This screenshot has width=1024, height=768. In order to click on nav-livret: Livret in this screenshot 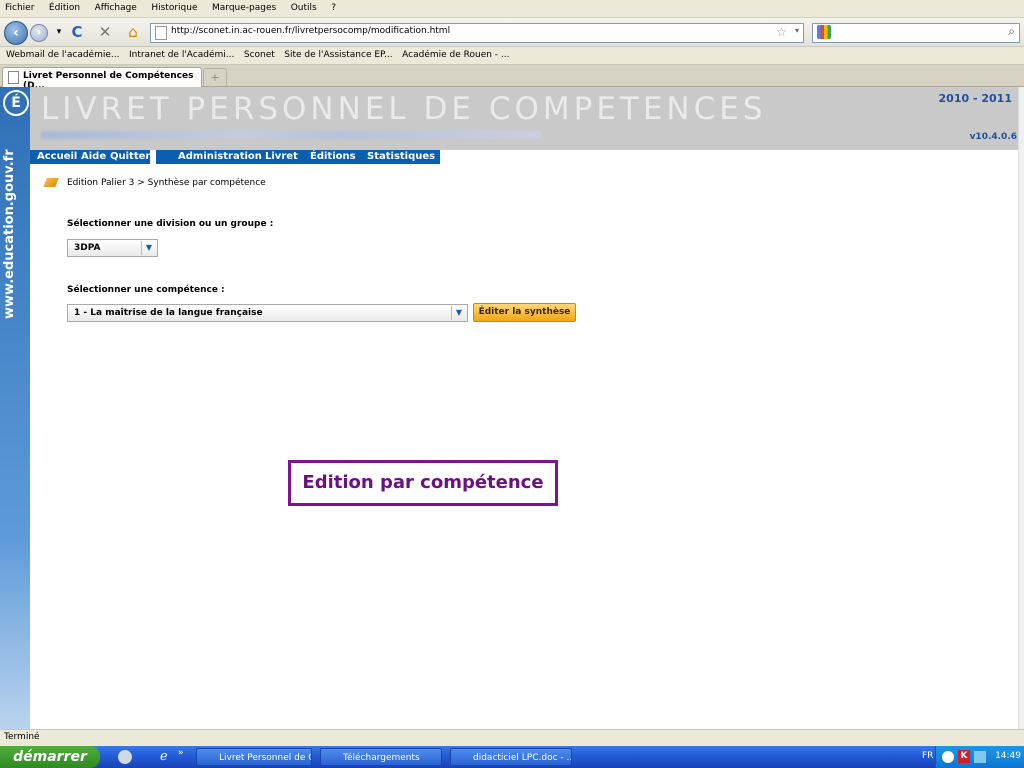, I will do `click(281, 156)`.